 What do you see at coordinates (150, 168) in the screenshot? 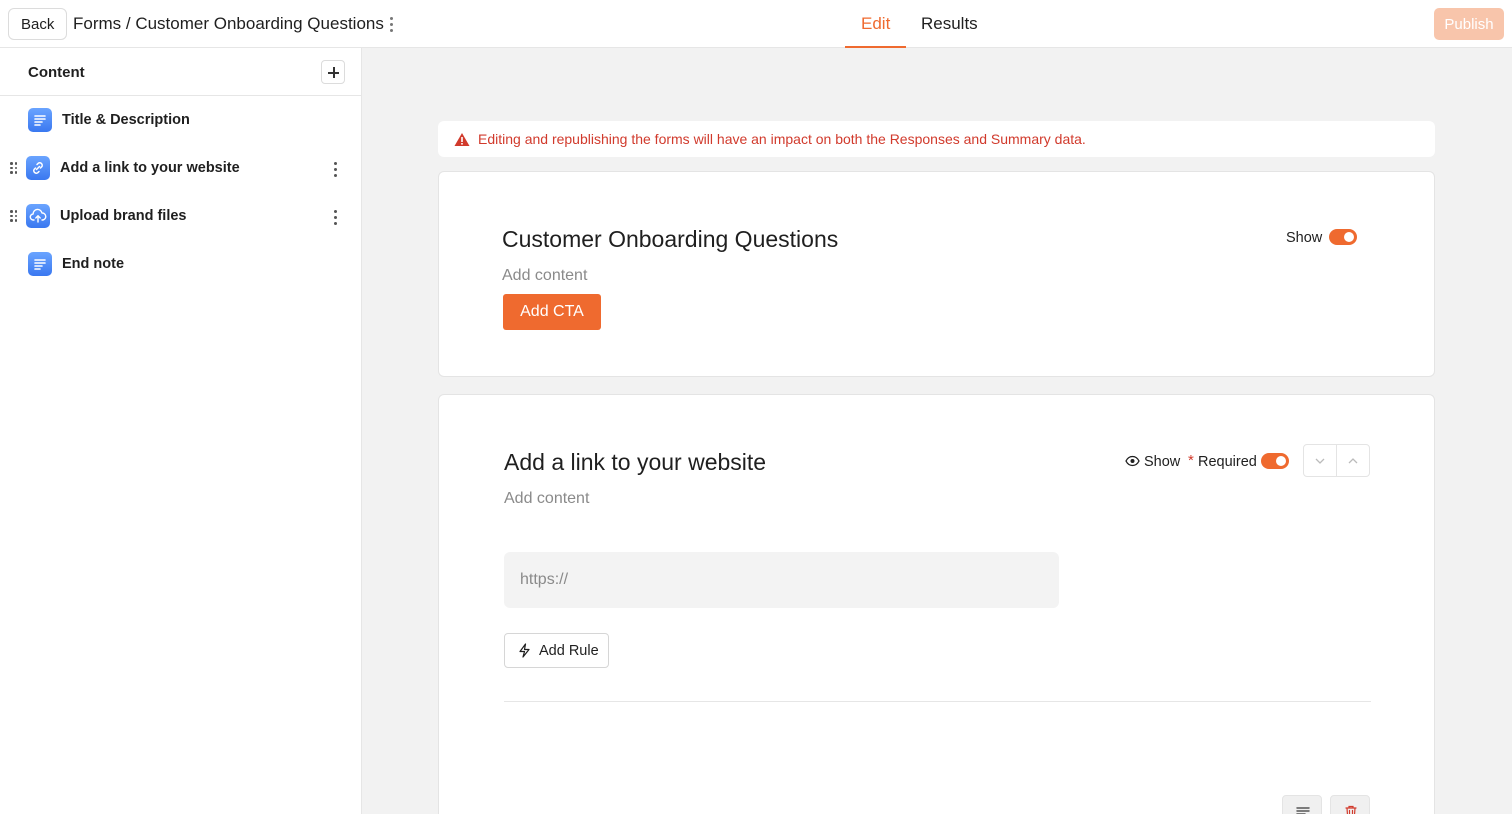
I see `sidebar-item-label: Add a link to your website` at bounding box center [150, 168].